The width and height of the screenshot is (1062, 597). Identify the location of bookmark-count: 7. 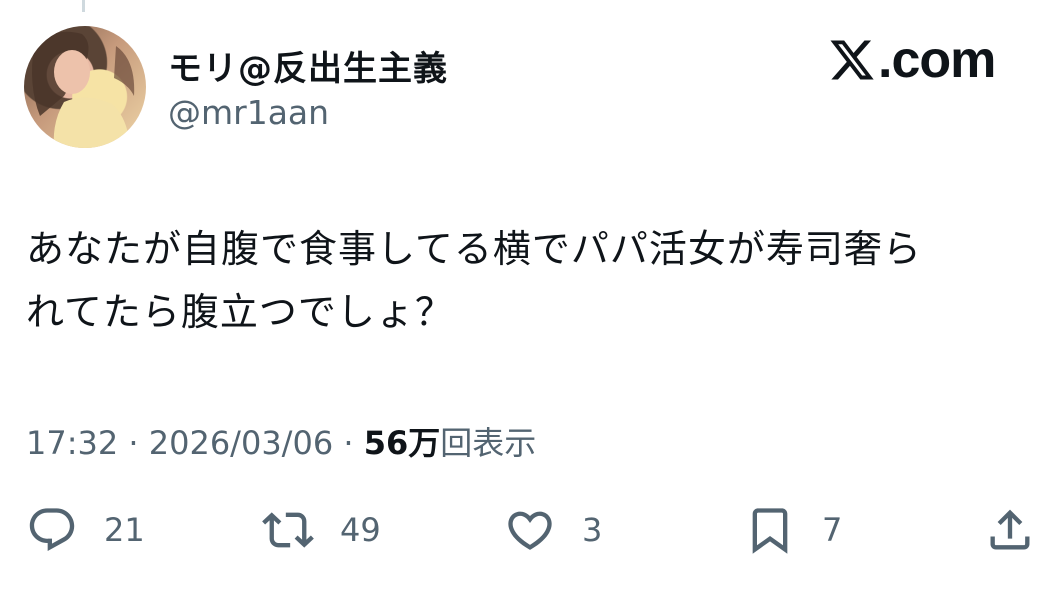
(832, 530).